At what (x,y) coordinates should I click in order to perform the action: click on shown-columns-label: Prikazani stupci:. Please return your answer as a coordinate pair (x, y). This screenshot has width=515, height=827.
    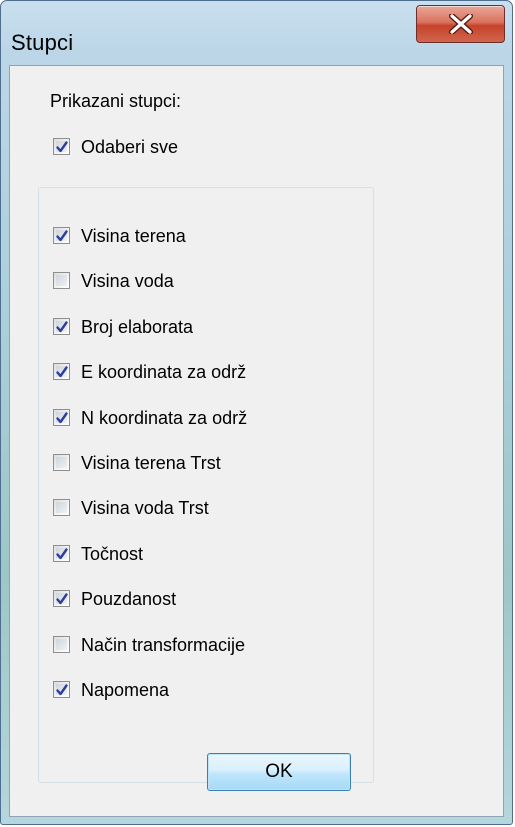
    Looking at the image, I should click on (116, 101).